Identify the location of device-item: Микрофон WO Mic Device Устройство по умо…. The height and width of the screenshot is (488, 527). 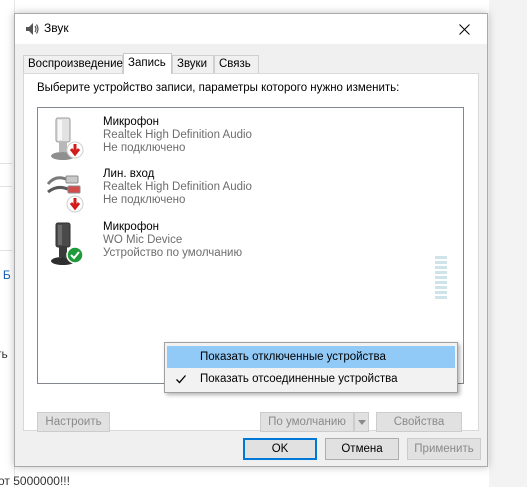
(250, 245).